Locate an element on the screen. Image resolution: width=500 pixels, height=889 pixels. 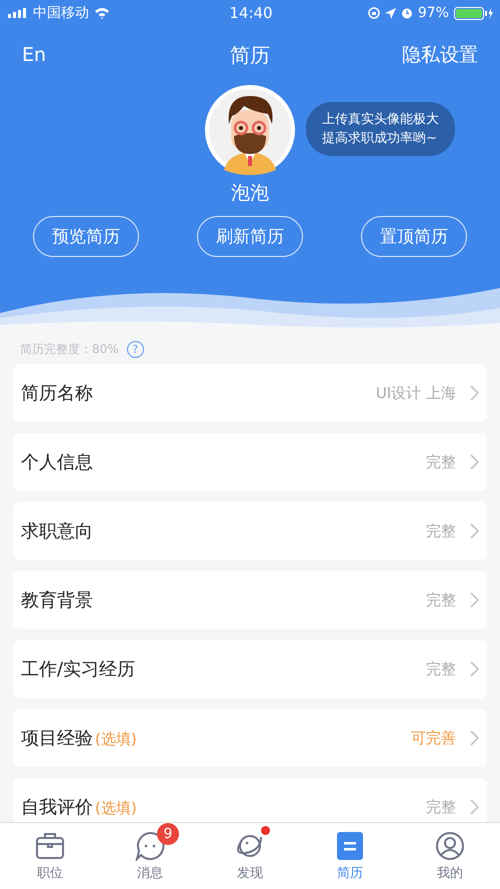
resume-section-item: 项目经验(选填) 可完善 is located at coordinates (250, 738).